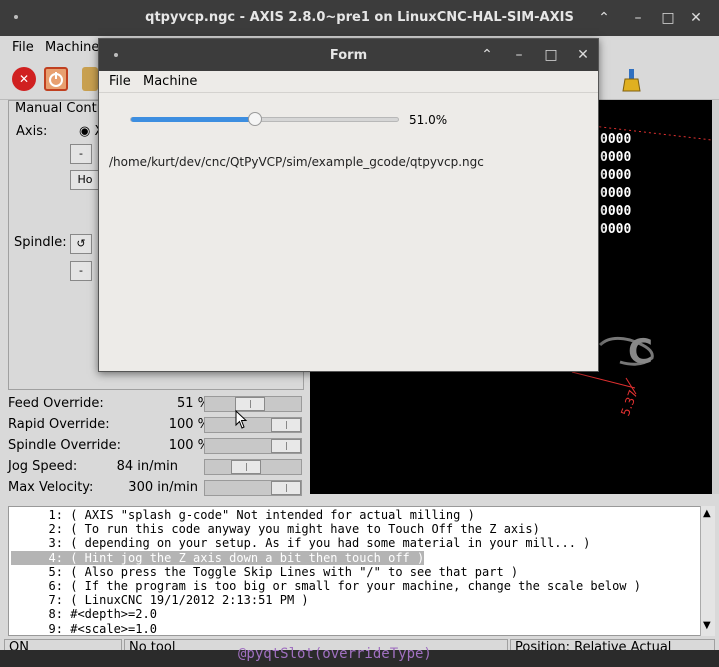 This screenshot has width=719, height=667. Describe the element at coordinates (632, 79) in the screenshot. I see `clear-live-plot-icon` at that location.